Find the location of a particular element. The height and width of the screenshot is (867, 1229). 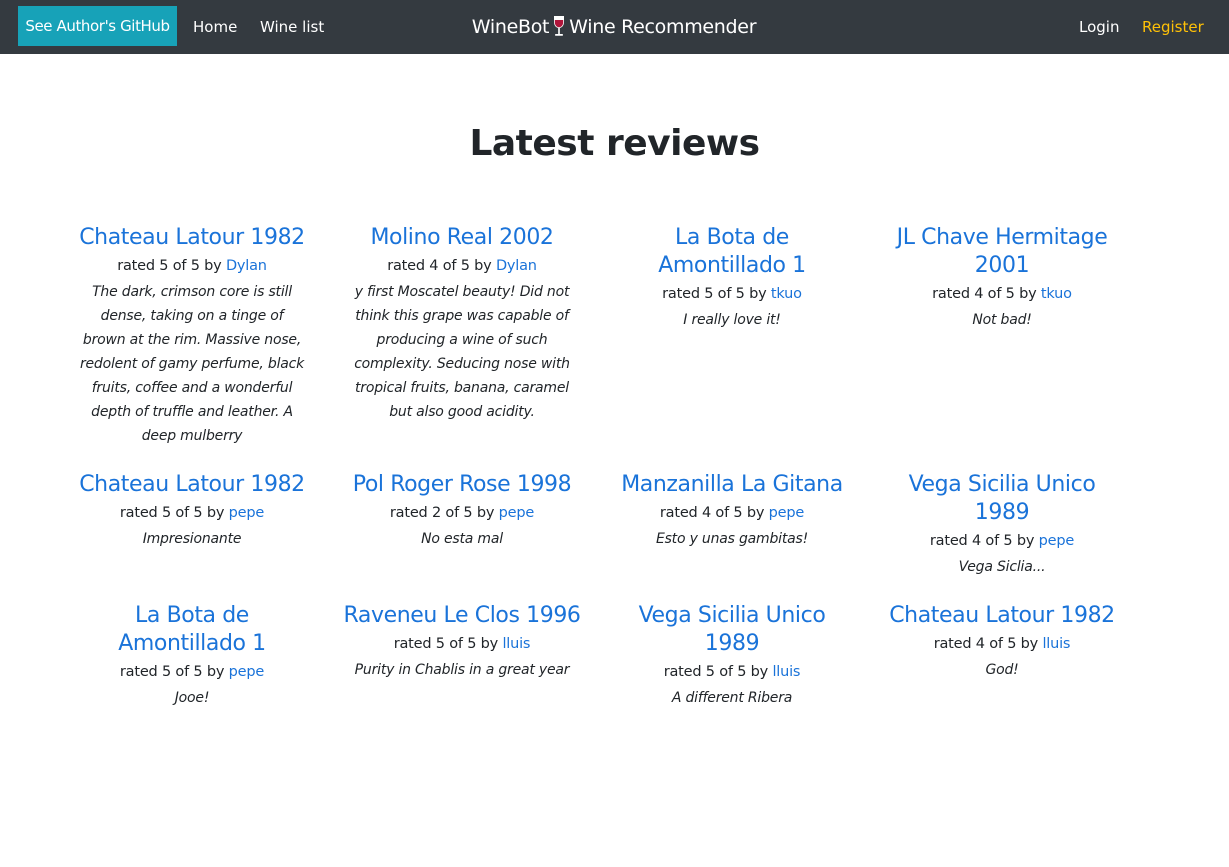

review-text: Not bad! is located at coordinates (1002, 320).